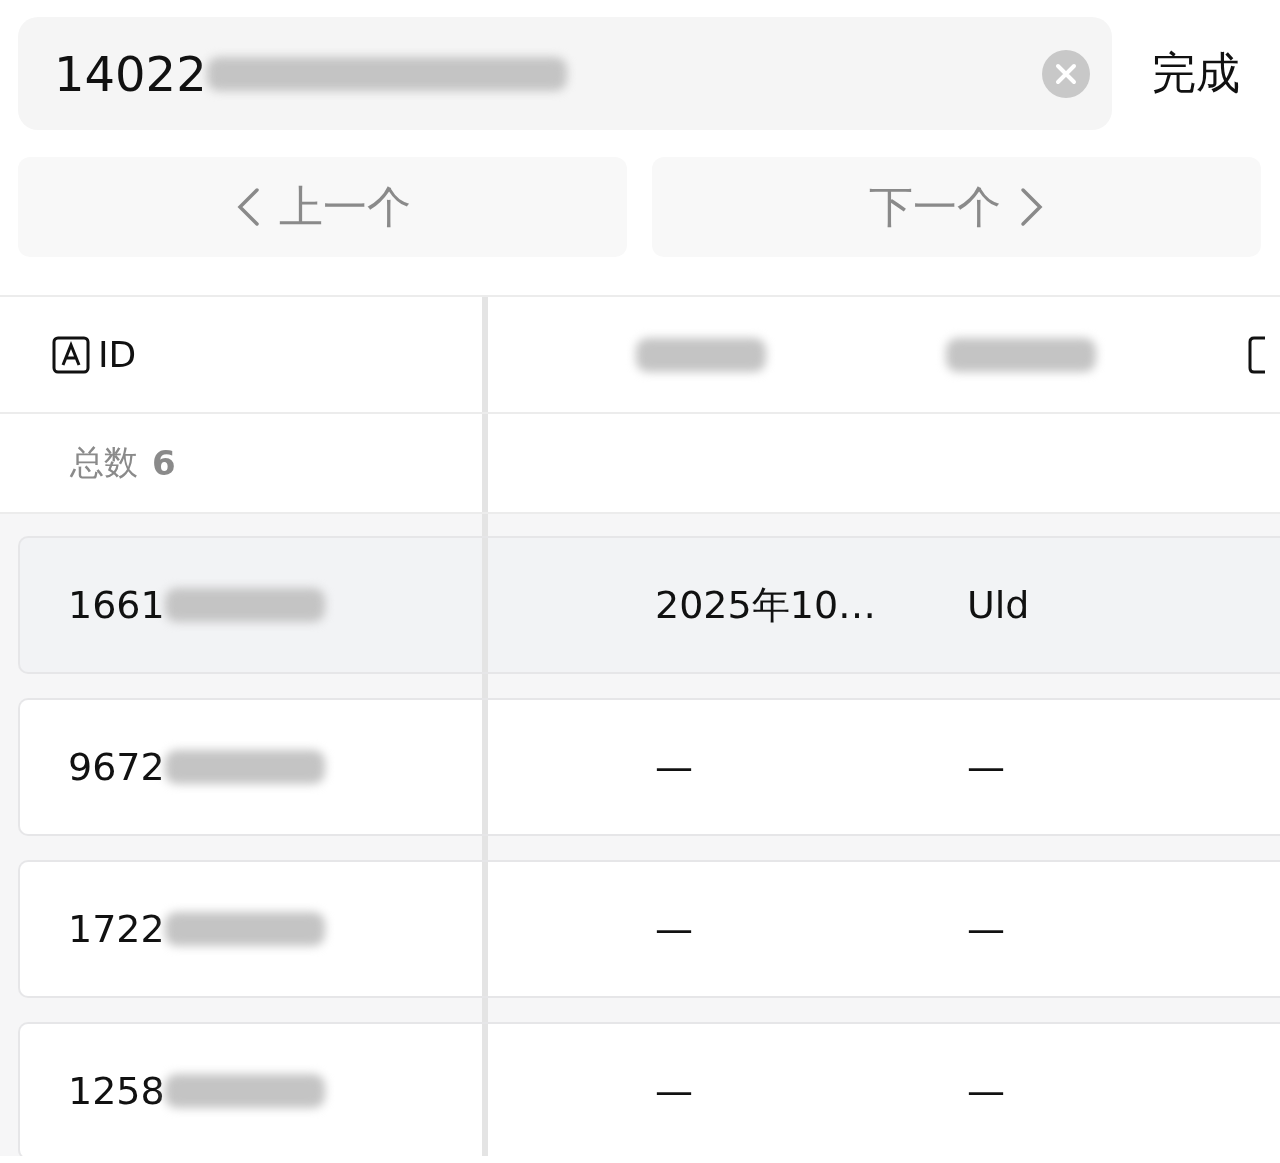 This screenshot has width=1280, height=1163. Describe the element at coordinates (123, 463) in the screenshot. I see `total-count: 总数 6` at that location.